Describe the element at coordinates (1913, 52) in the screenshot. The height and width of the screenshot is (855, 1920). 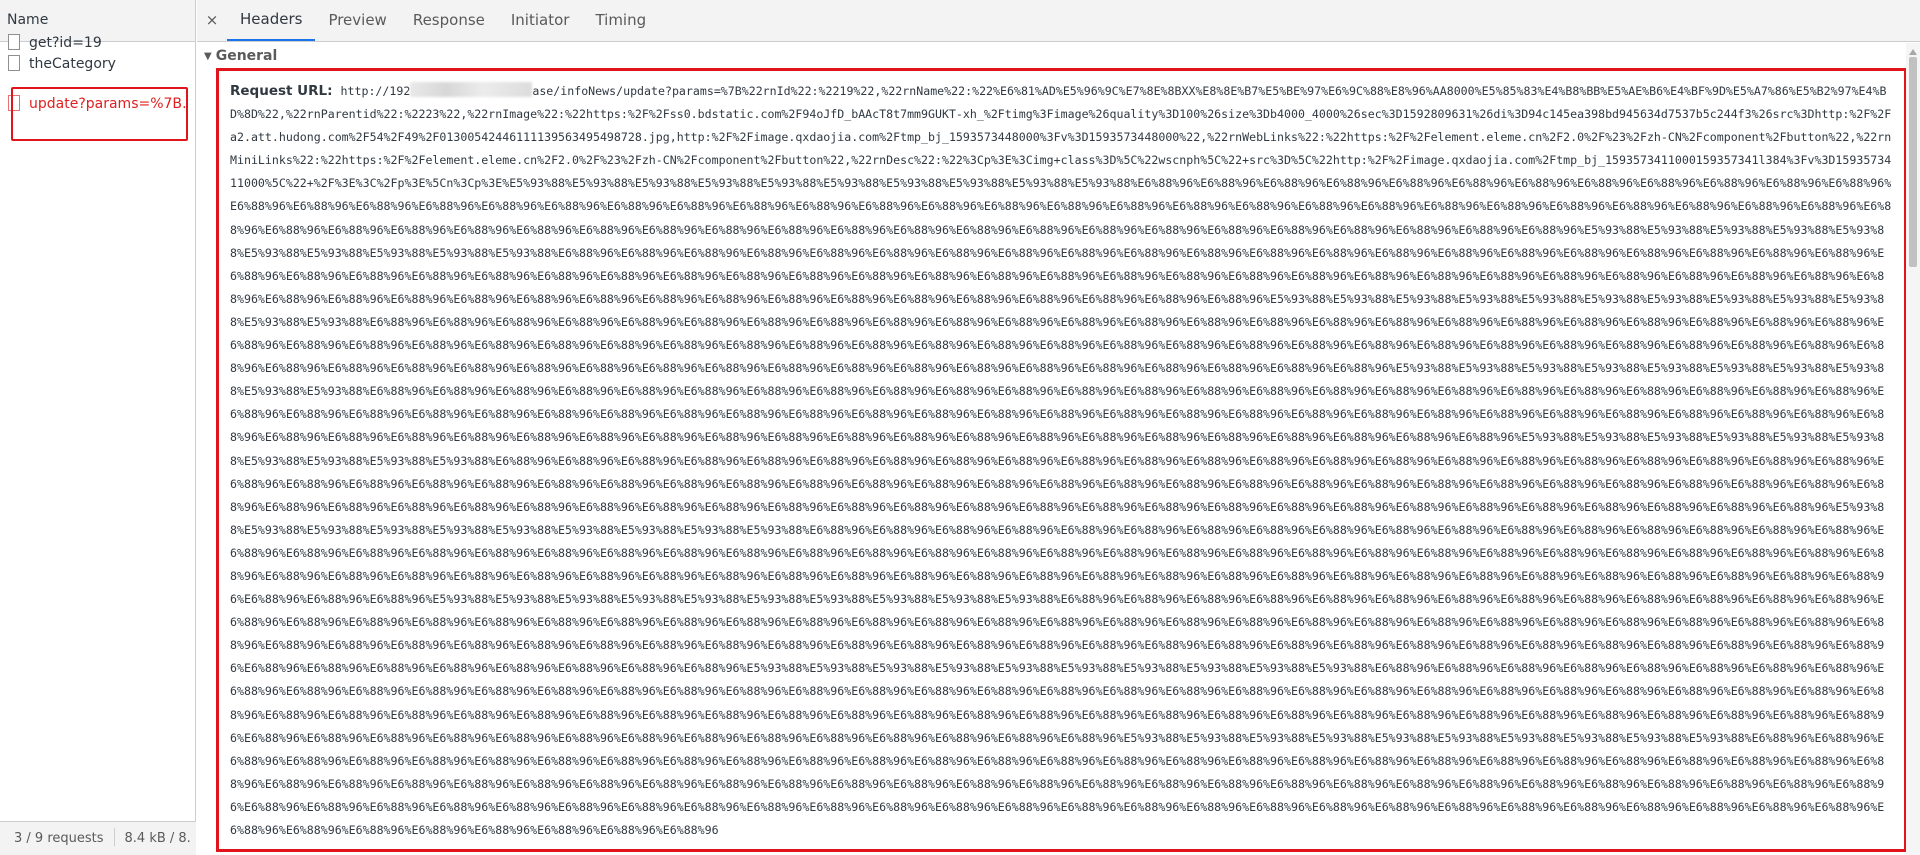
I see `scroll-up-arrow-icon` at that location.